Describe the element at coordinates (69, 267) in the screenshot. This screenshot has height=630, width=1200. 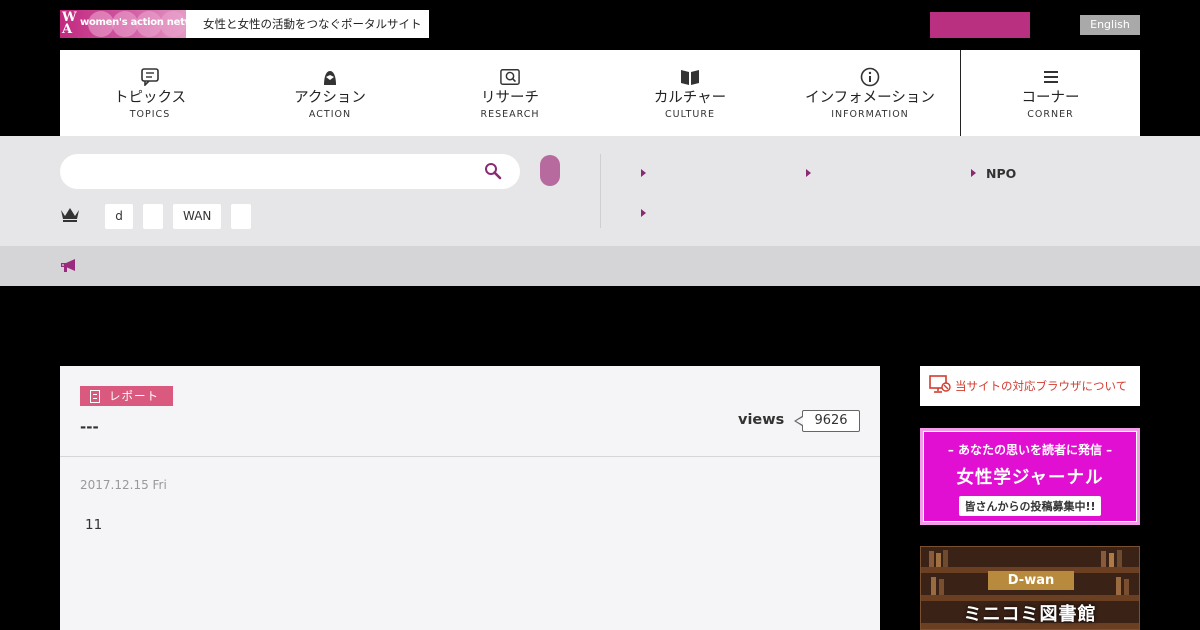
I see `megaphone-icon` at that location.